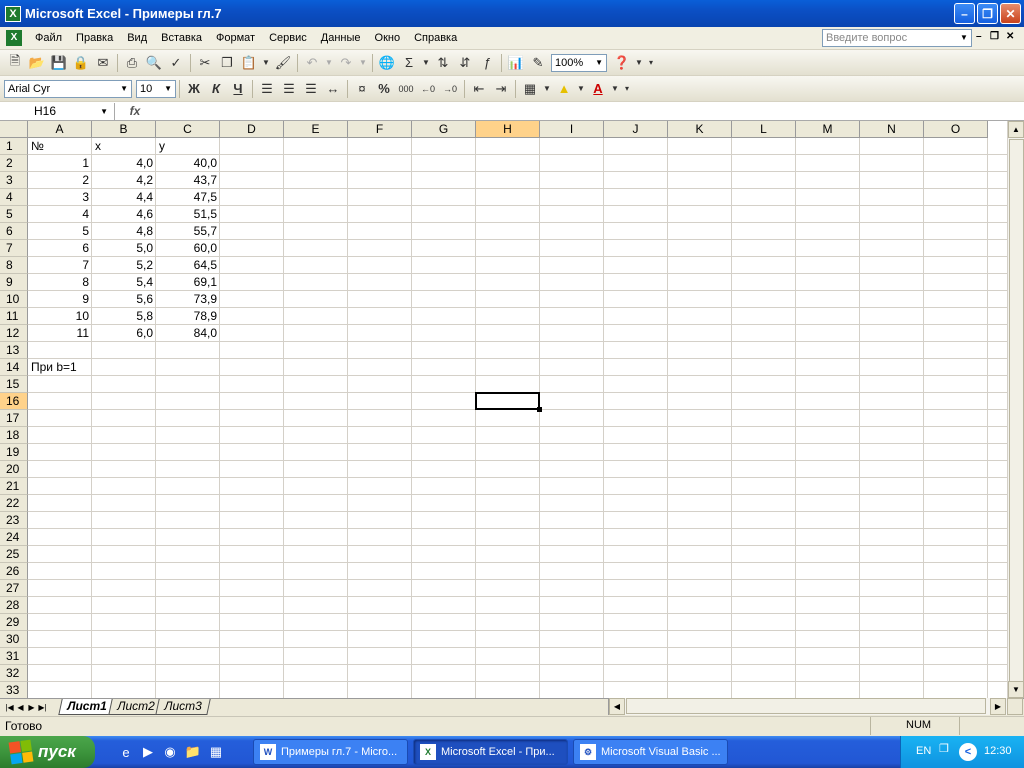 Image resolution: width=1024 pixels, height=768 pixels. Describe the element at coordinates (764, 129) in the screenshot. I see `column-header-l: L` at that location.